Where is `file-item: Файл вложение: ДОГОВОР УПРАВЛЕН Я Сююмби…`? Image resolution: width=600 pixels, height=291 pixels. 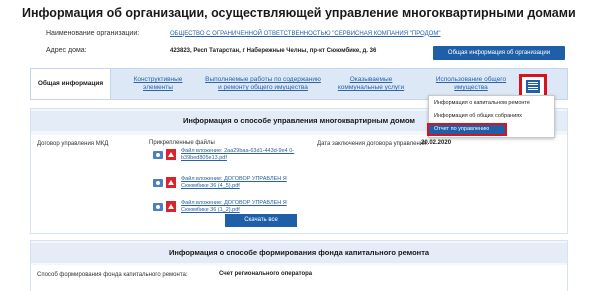 file-item: Файл вложение: ДОГОВОР УПРАВЛЕН Я Сююмби… is located at coordinates (223, 187).